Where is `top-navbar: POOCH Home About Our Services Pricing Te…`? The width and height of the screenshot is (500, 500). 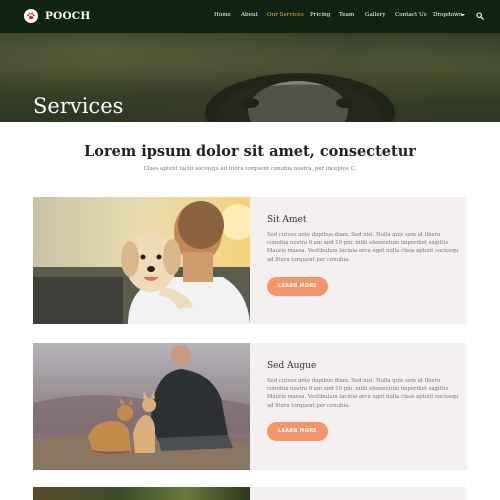 top-navbar: POOCH Home About Our Services Pricing Te… is located at coordinates (250, 16).